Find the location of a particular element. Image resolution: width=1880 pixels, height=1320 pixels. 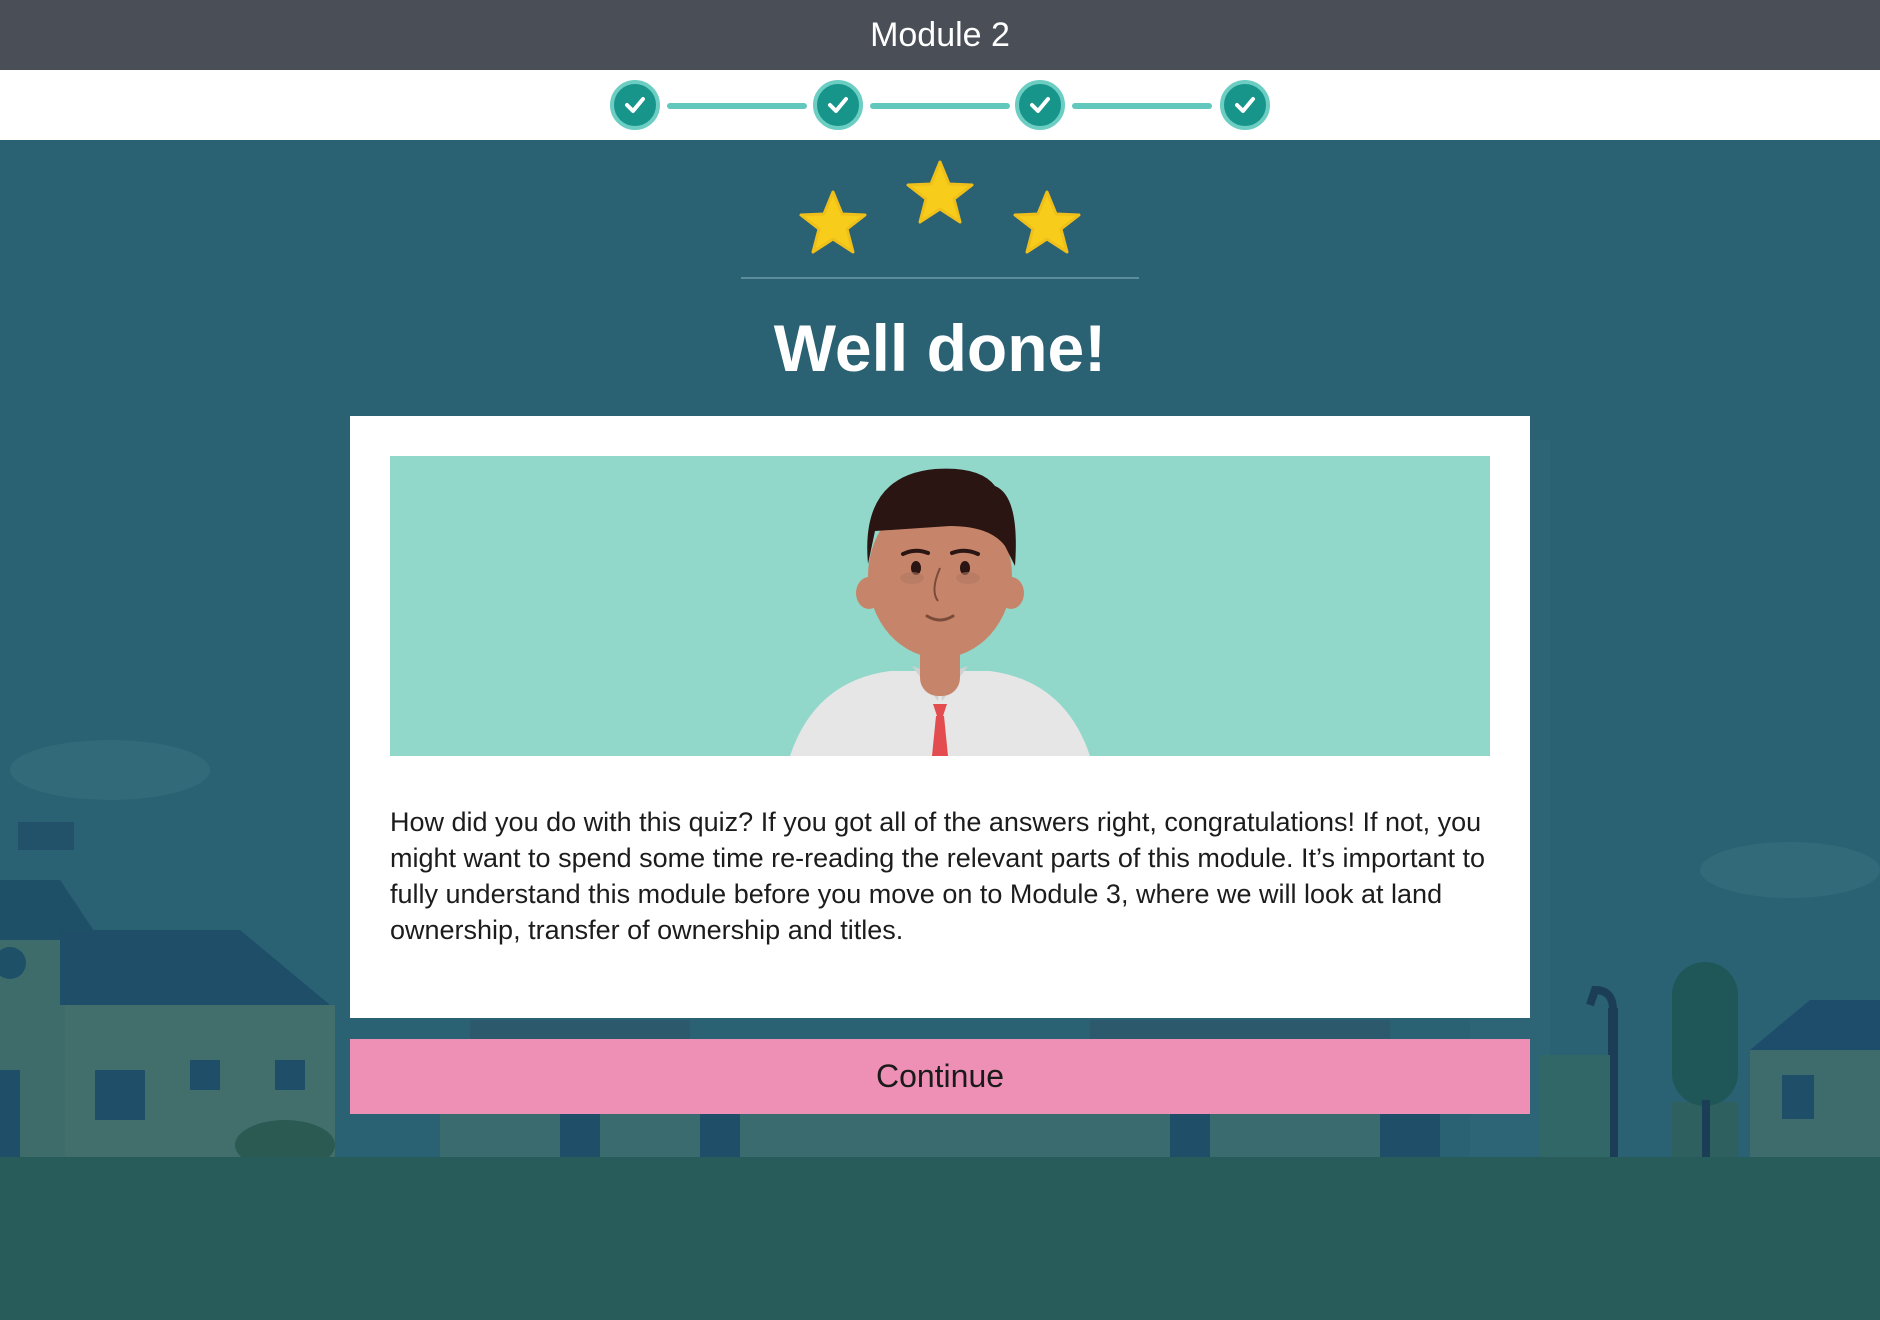

module-title: Module 2 is located at coordinates (940, 34).